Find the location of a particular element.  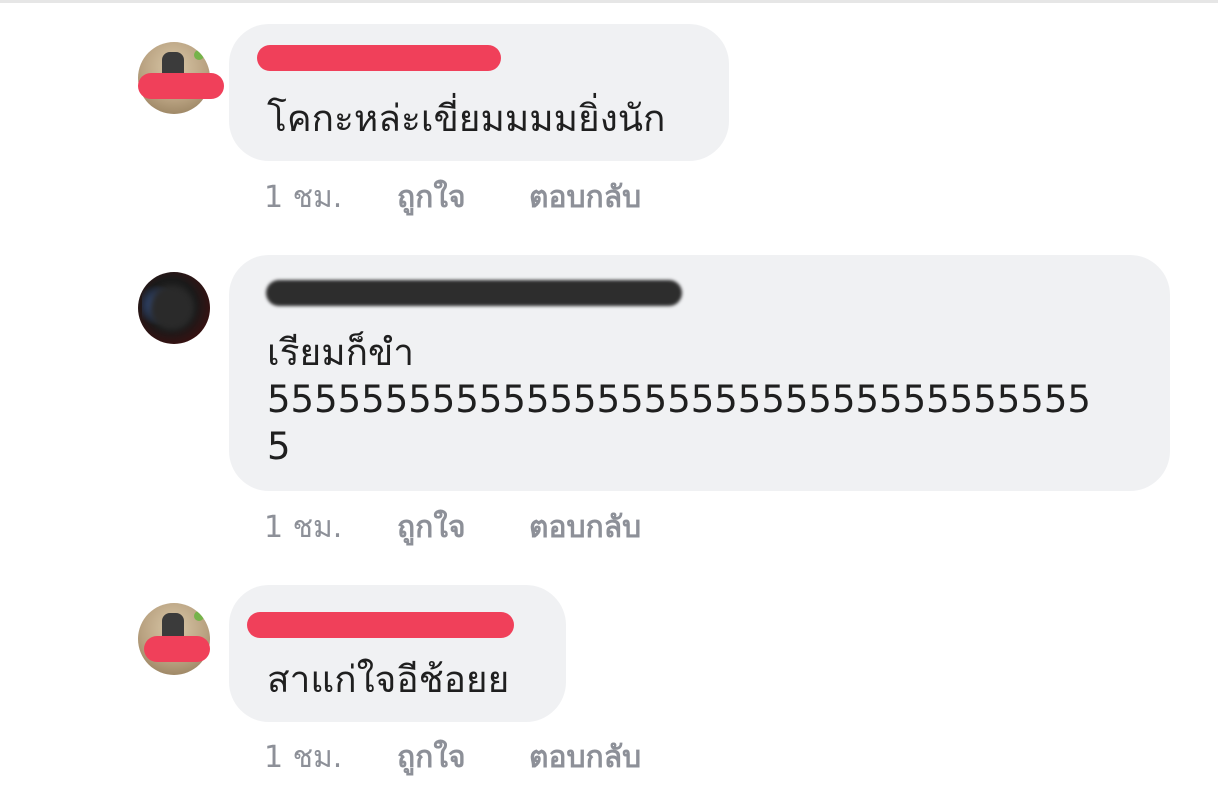

avatar is located at coordinates (174, 308).